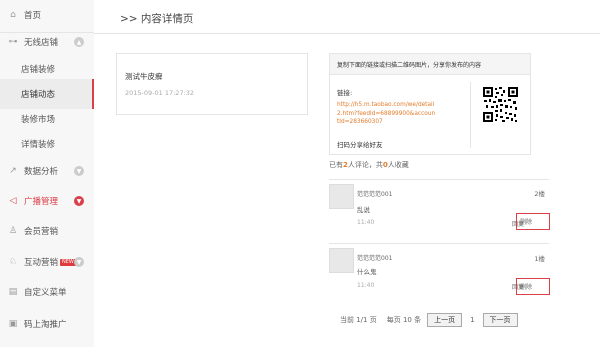 This screenshot has width=600, height=347. What do you see at coordinates (347, 33) in the screenshot?
I see `header-divider` at bounding box center [347, 33].